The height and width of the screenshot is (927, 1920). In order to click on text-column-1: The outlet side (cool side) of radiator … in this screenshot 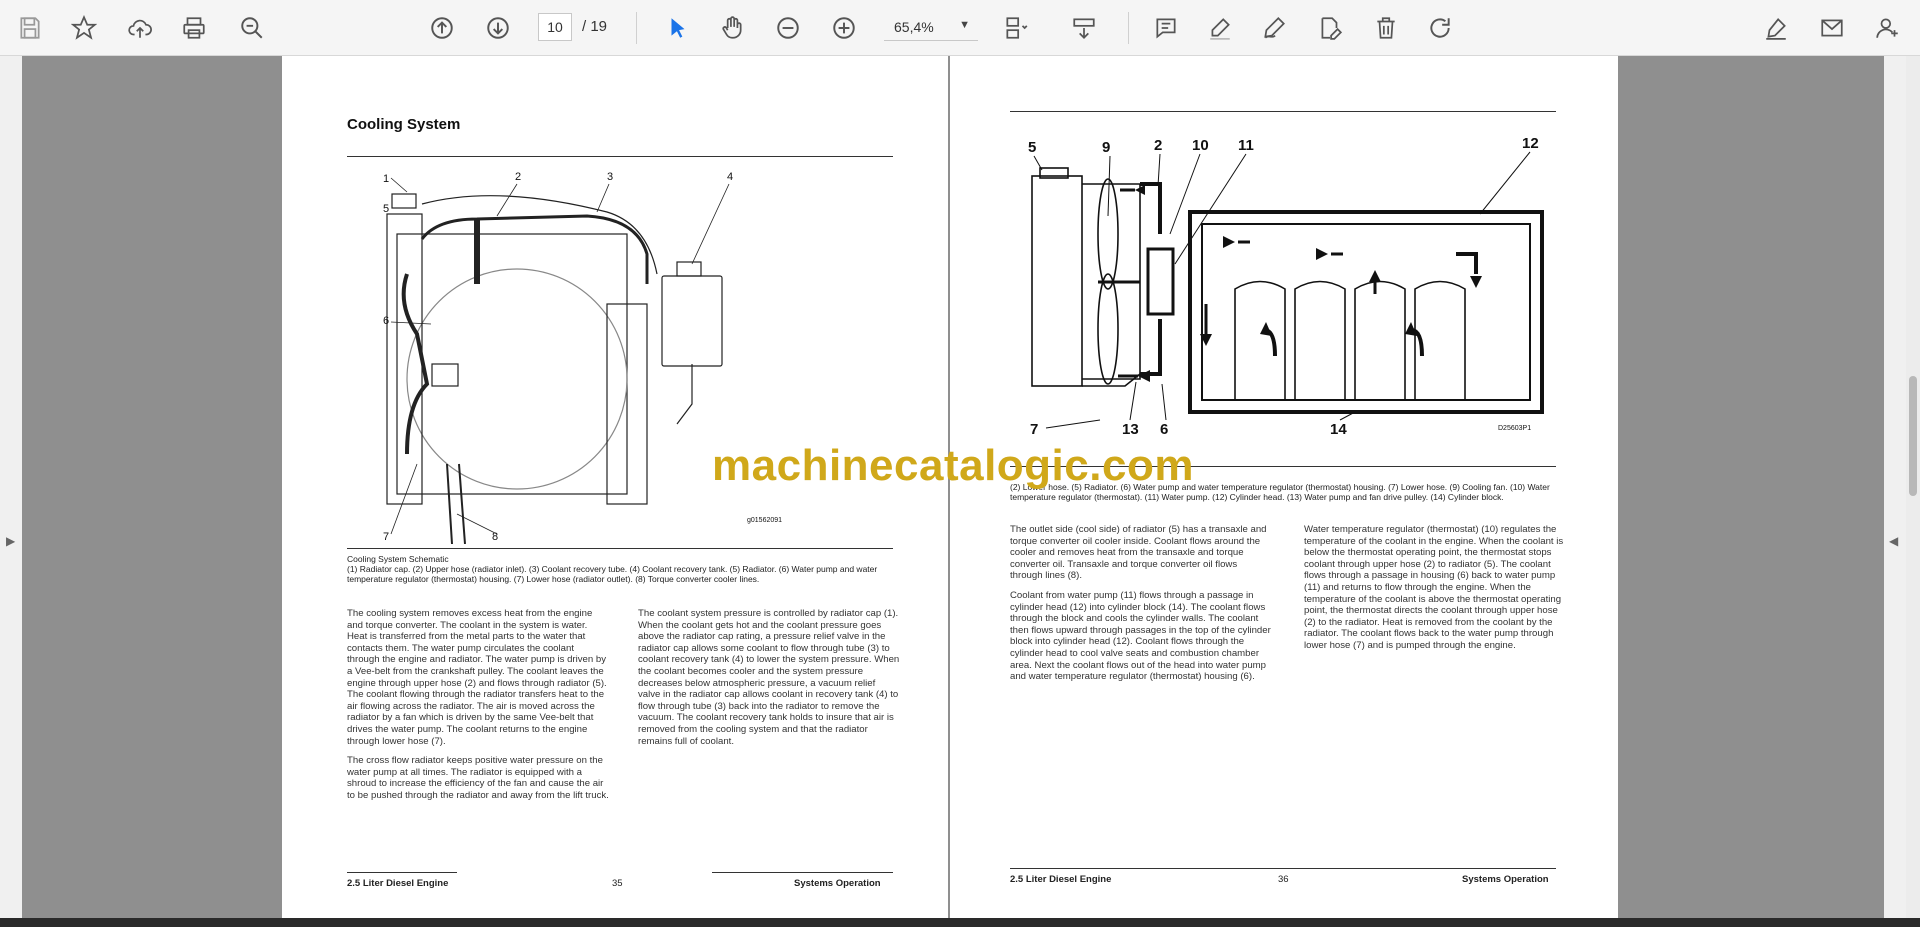, I will do `click(1141, 607)`.